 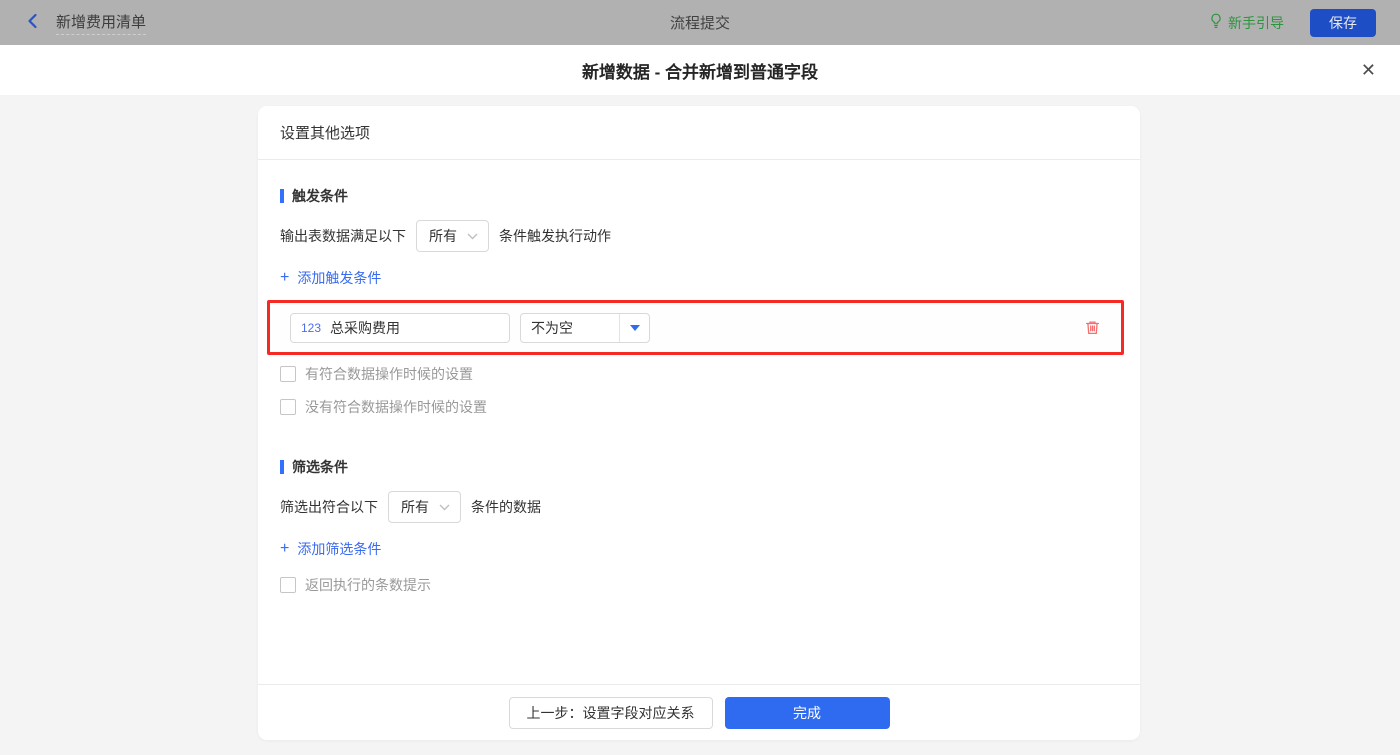 I want to click on triangle-down-icon, so click(x=634, y=327).